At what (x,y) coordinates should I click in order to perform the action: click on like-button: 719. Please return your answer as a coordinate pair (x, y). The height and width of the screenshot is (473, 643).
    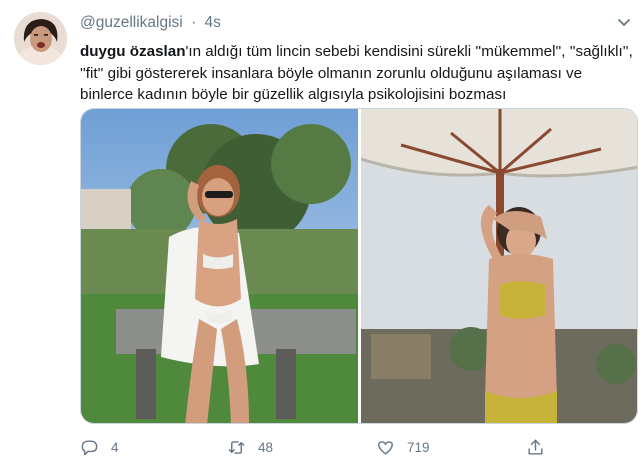
    Looking at the image, I should click on (403, 447).